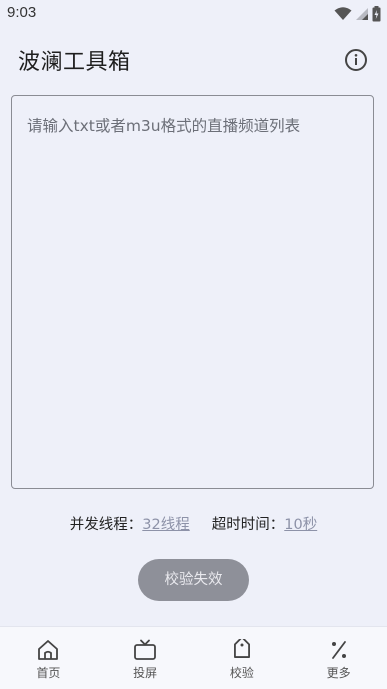 The height and width of the screenshot is (689, 387). I want to click on nav-label-home: 首页, so click(48, 673).